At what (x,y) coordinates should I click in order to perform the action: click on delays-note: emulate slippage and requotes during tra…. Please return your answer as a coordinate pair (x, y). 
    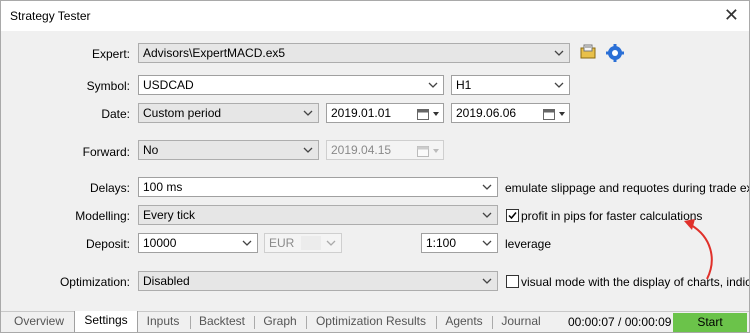
    Looking at the image, I should click on (627, 188).